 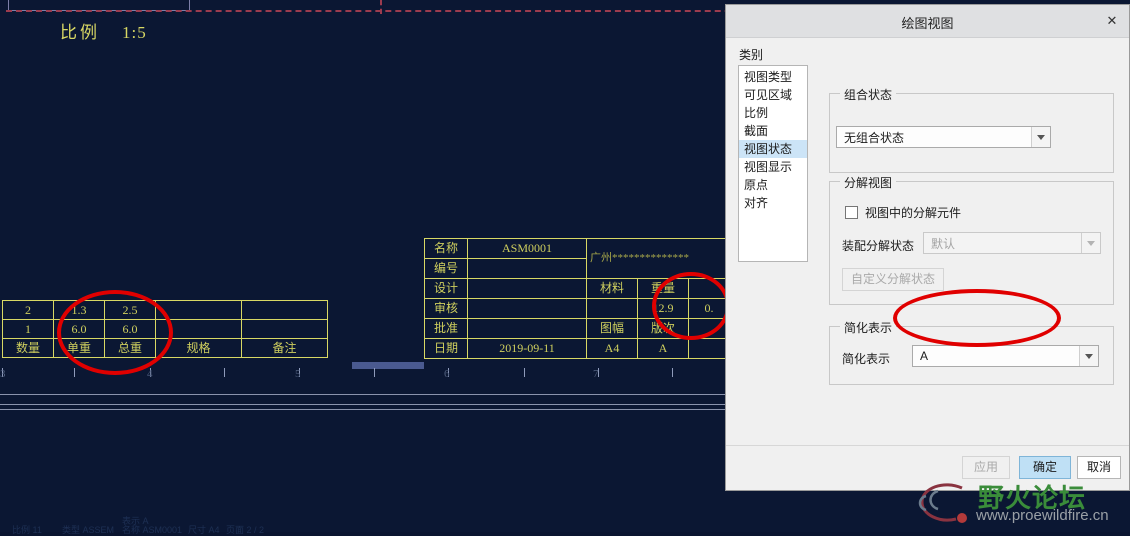 I want to click on drawing-ruler: 3 4 5 6 7, so click(x=365, y=378).